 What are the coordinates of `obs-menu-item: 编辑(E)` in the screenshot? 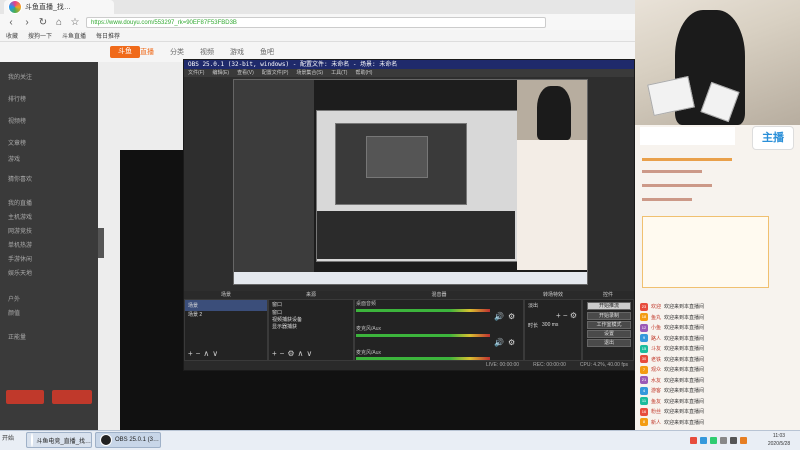 It's located at (220, 73).